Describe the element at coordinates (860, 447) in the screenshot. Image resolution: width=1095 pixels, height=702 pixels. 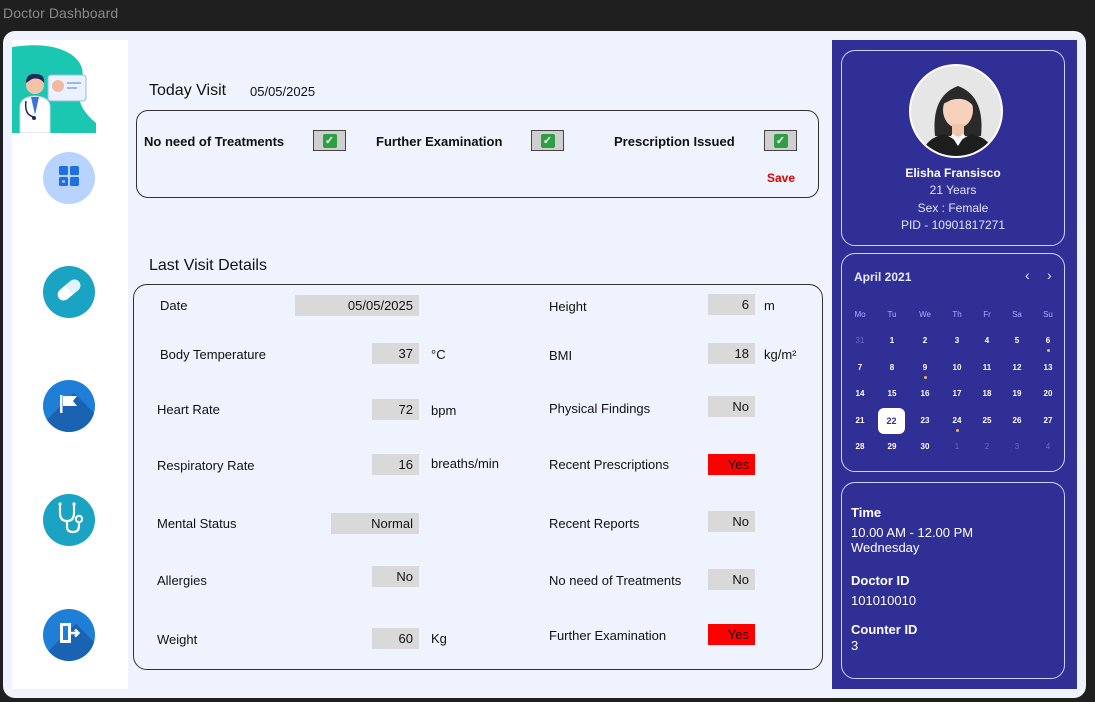
I see `calendar-day: 28` at that location.